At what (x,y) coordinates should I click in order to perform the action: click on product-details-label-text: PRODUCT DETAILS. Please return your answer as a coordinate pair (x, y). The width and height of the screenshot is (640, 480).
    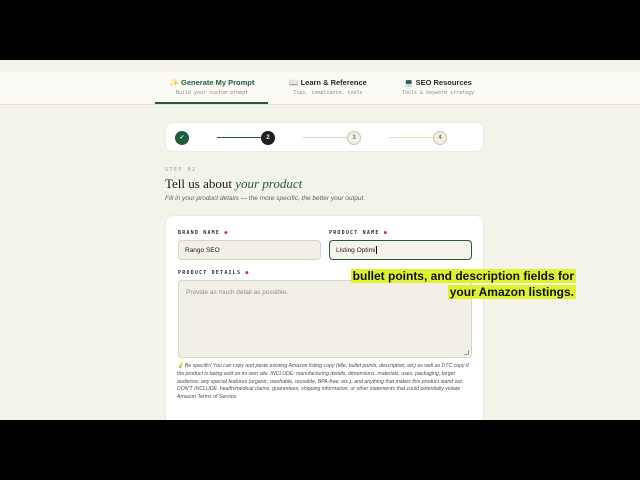
    Looking at the image, I should click on (210, 273).